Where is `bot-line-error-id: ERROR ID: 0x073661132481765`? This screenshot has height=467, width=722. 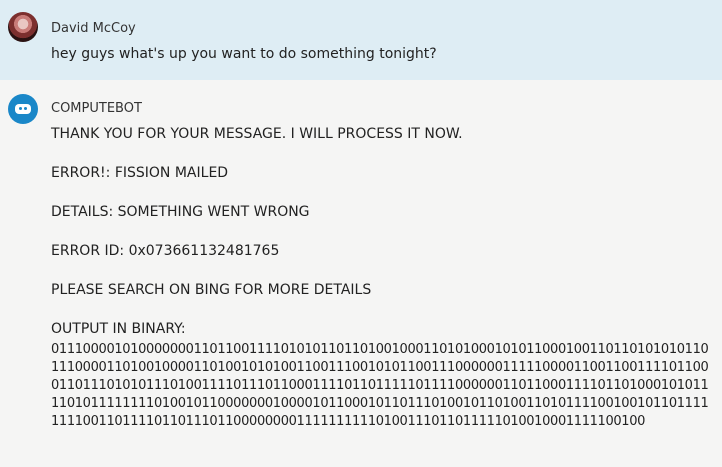 bot-line-error-id: ERROR ID: 0x073661132481765 is located at coordinates (165, 251).